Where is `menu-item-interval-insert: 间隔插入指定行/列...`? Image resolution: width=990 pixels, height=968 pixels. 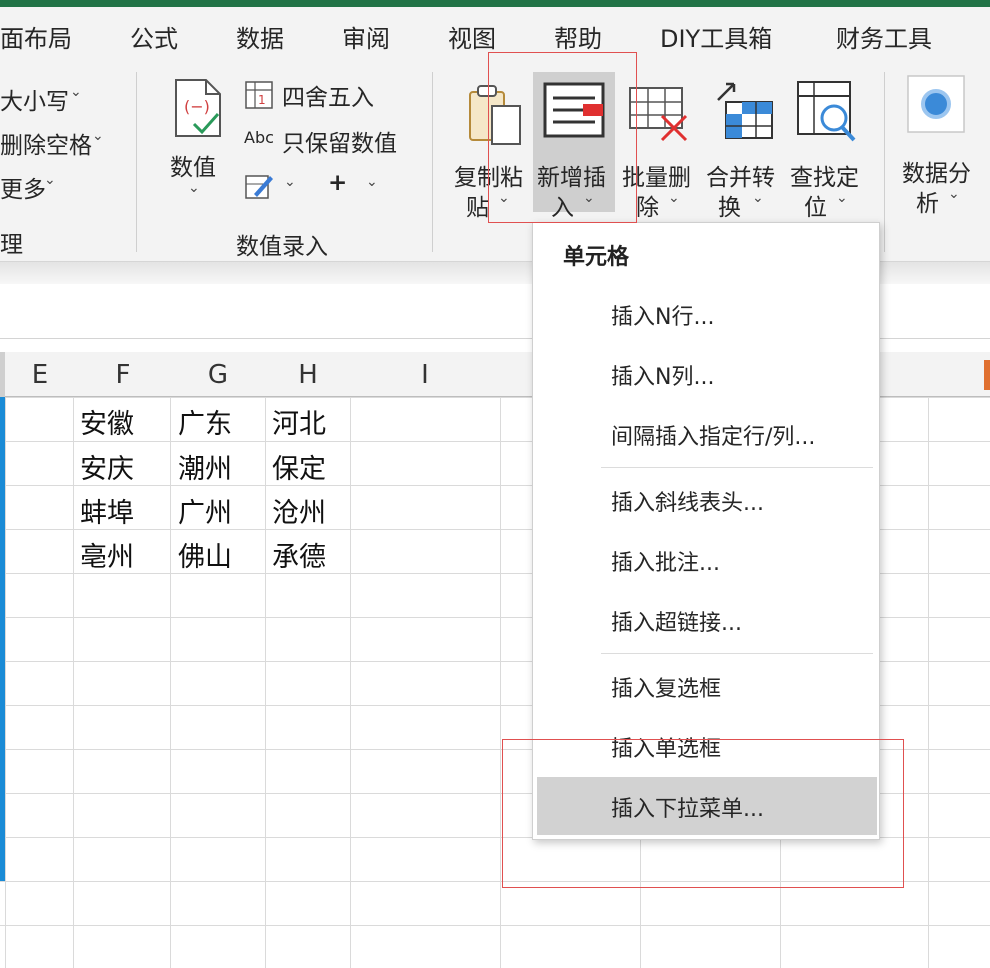 menu-item-interval-insert: 间隔插入指定行/列... is located at coordinates (707, 434).